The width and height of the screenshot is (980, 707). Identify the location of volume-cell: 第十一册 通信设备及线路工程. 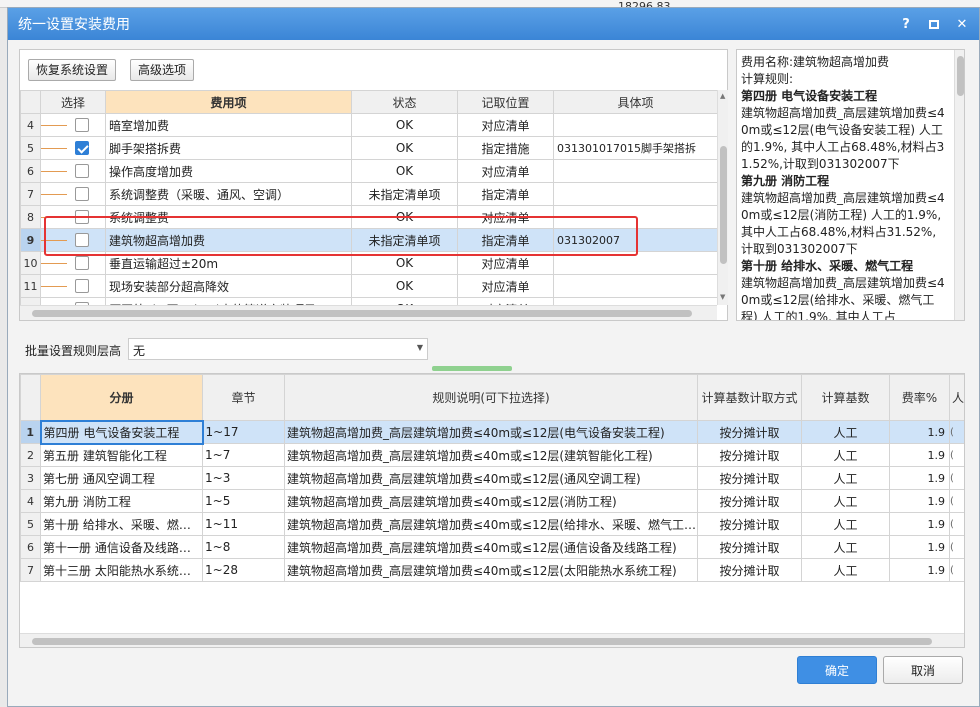
(121, 547).